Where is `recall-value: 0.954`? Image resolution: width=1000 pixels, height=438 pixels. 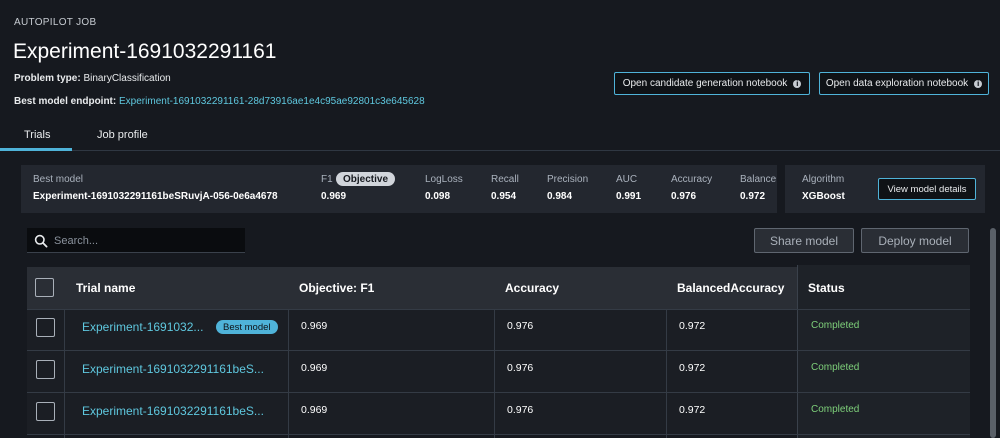 recall-value: 0.954 is located at coordinates (504, 196).